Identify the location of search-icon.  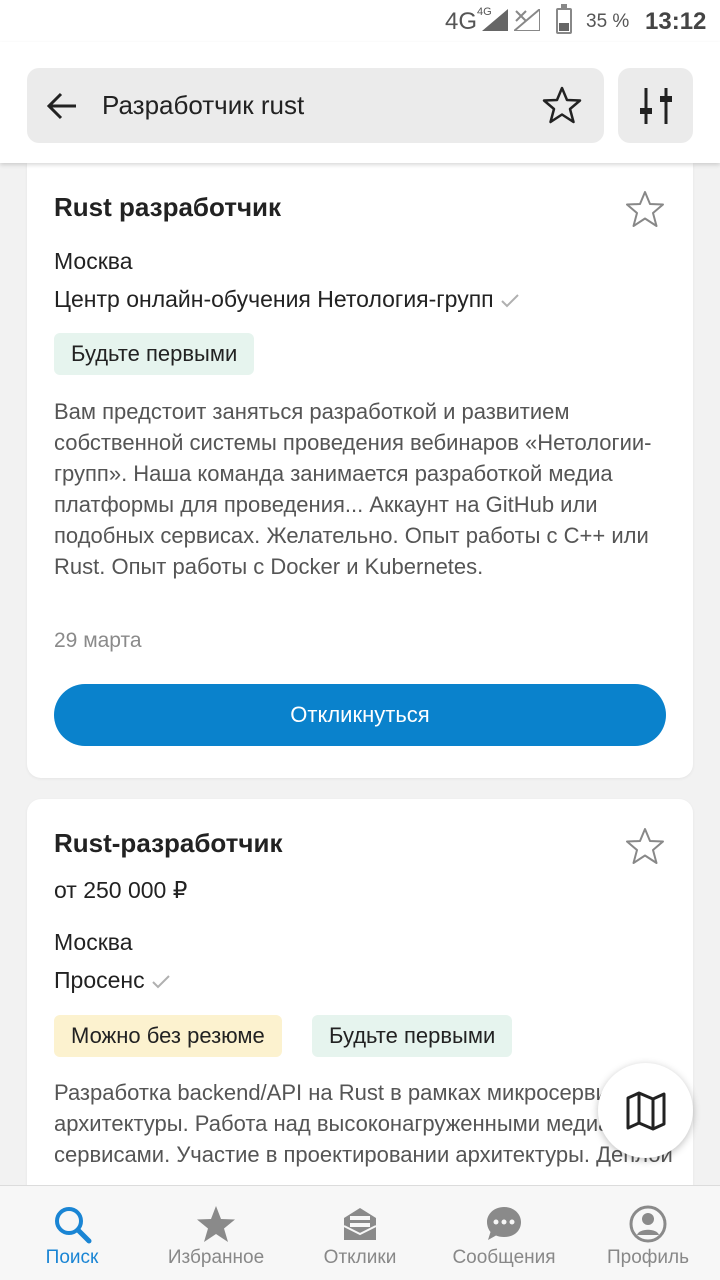
(73, 1225).